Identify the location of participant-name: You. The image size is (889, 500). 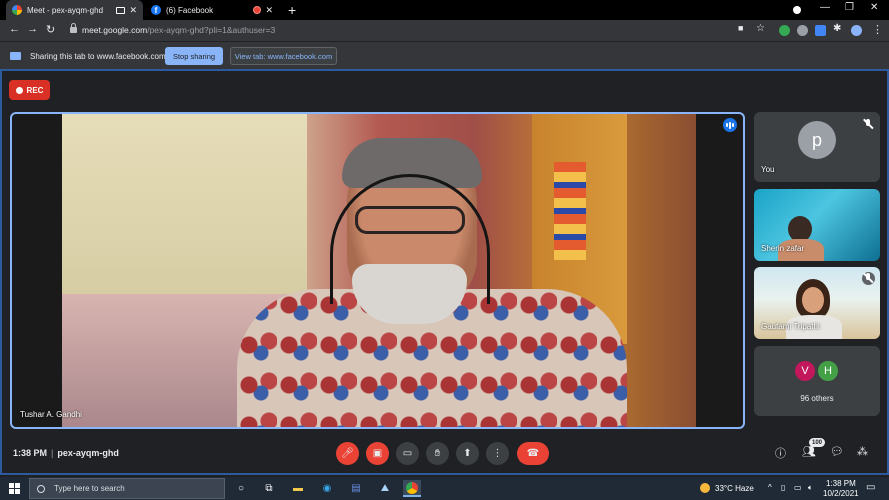
(768, 169).